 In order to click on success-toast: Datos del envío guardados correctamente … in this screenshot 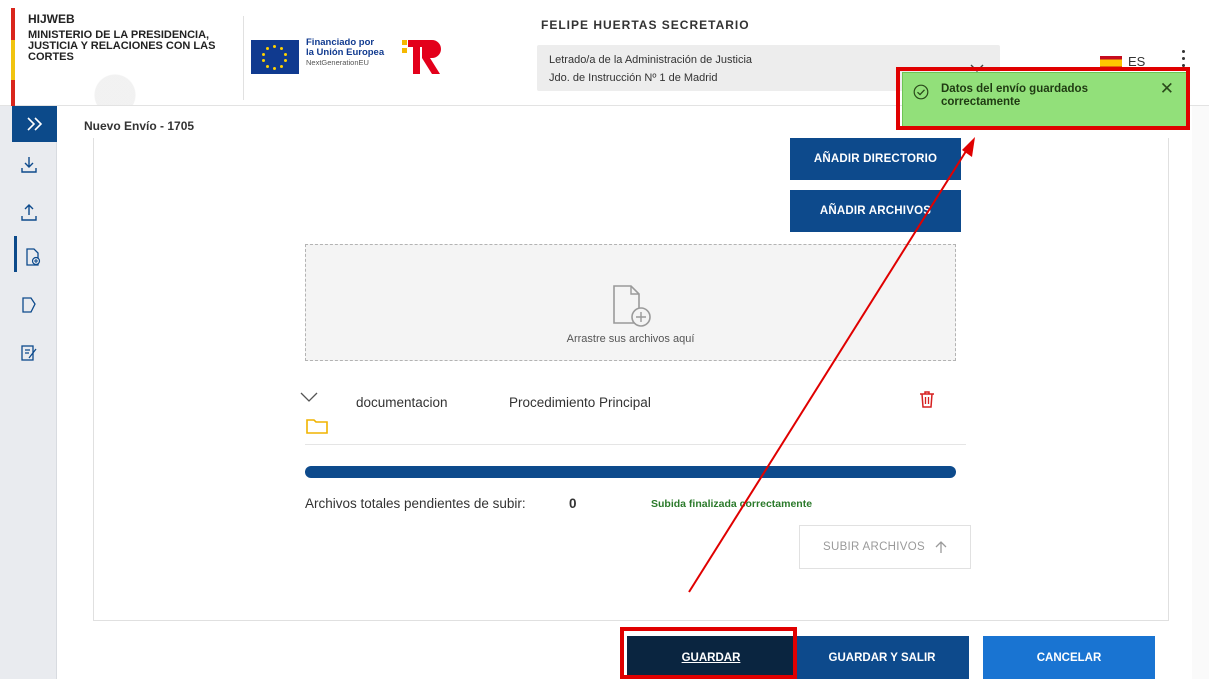, I will do `click(1044, 100)`.